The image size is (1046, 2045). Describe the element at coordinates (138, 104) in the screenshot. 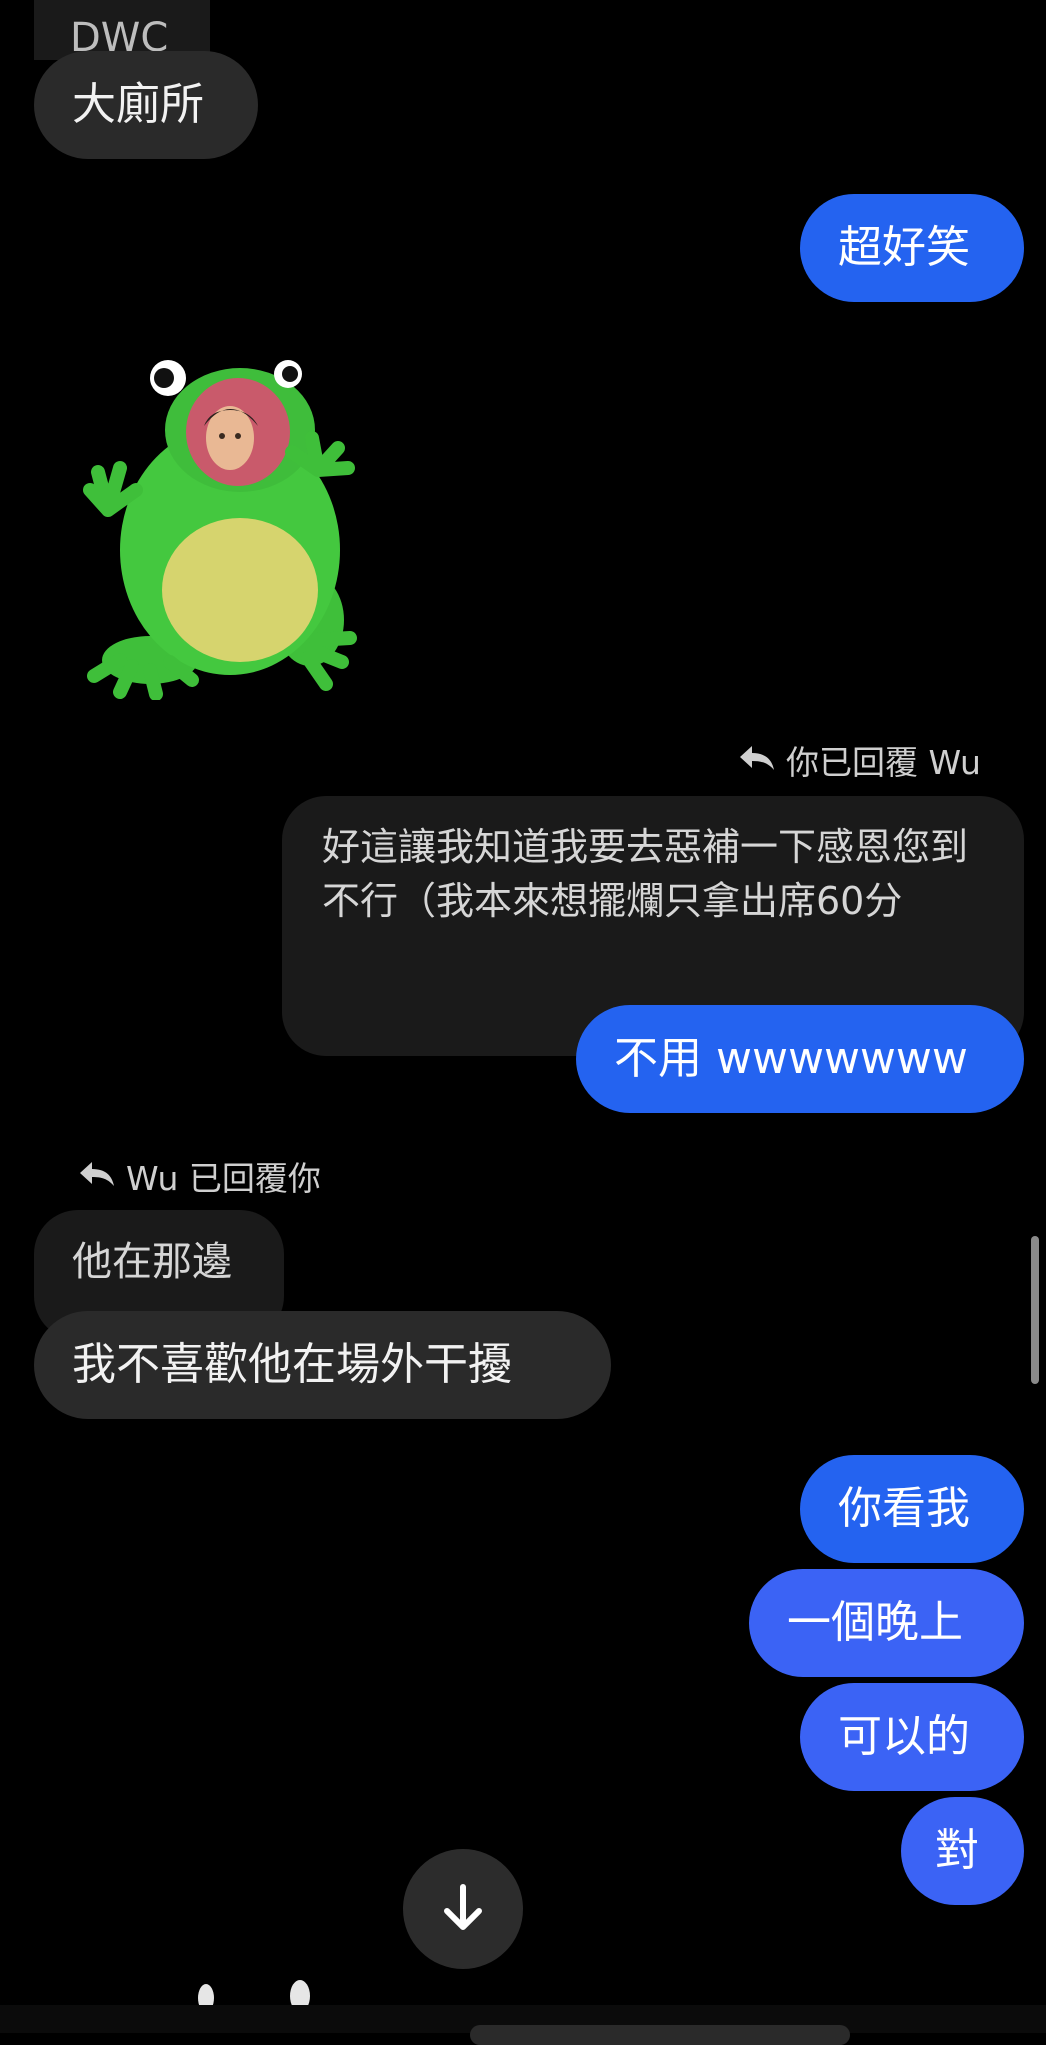

I see `message-text: 大廁所` at that location.